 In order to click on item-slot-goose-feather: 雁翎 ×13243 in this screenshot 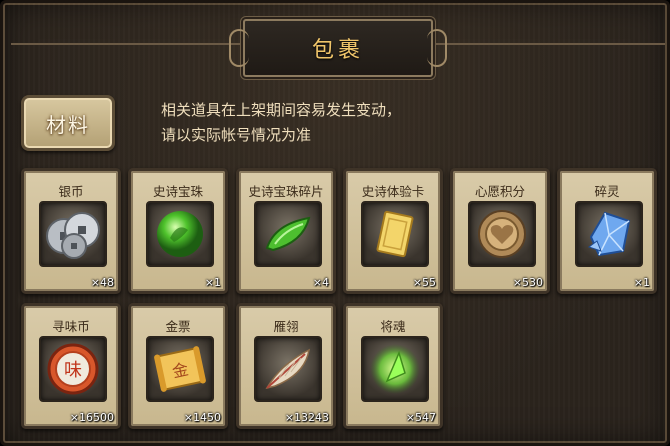, I will do `click(286, 366)`.